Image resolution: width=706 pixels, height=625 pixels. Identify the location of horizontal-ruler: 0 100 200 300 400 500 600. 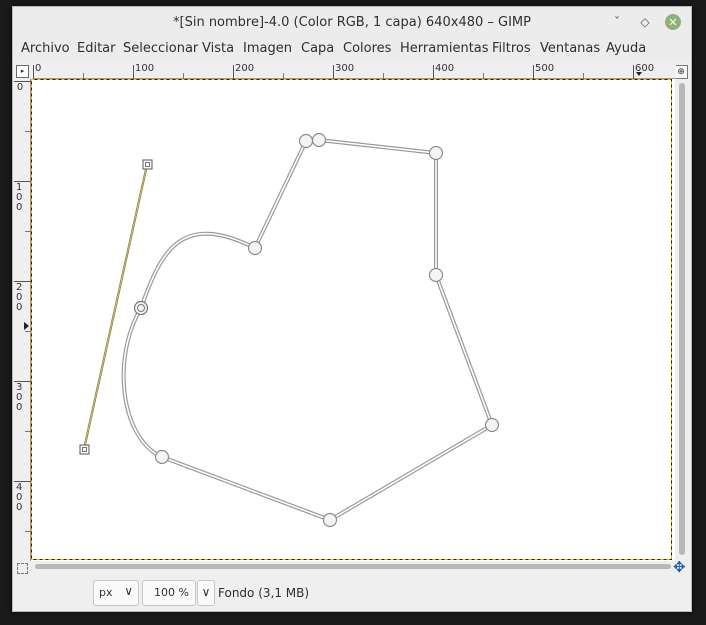
(354, 71).